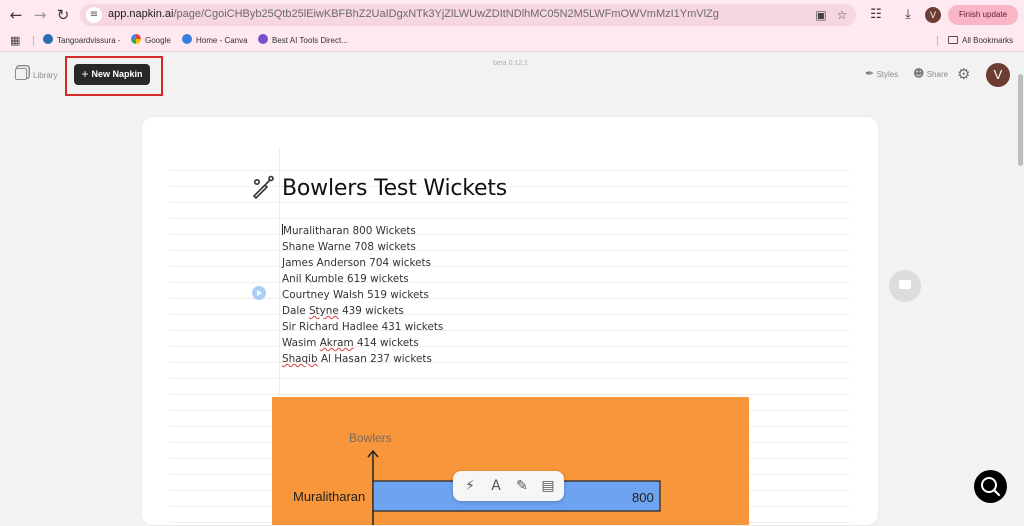  What do you see at coordinates (643, 497) in the screenshot?
I see `bar-value-label: 800` at bounding box center [643, 497].